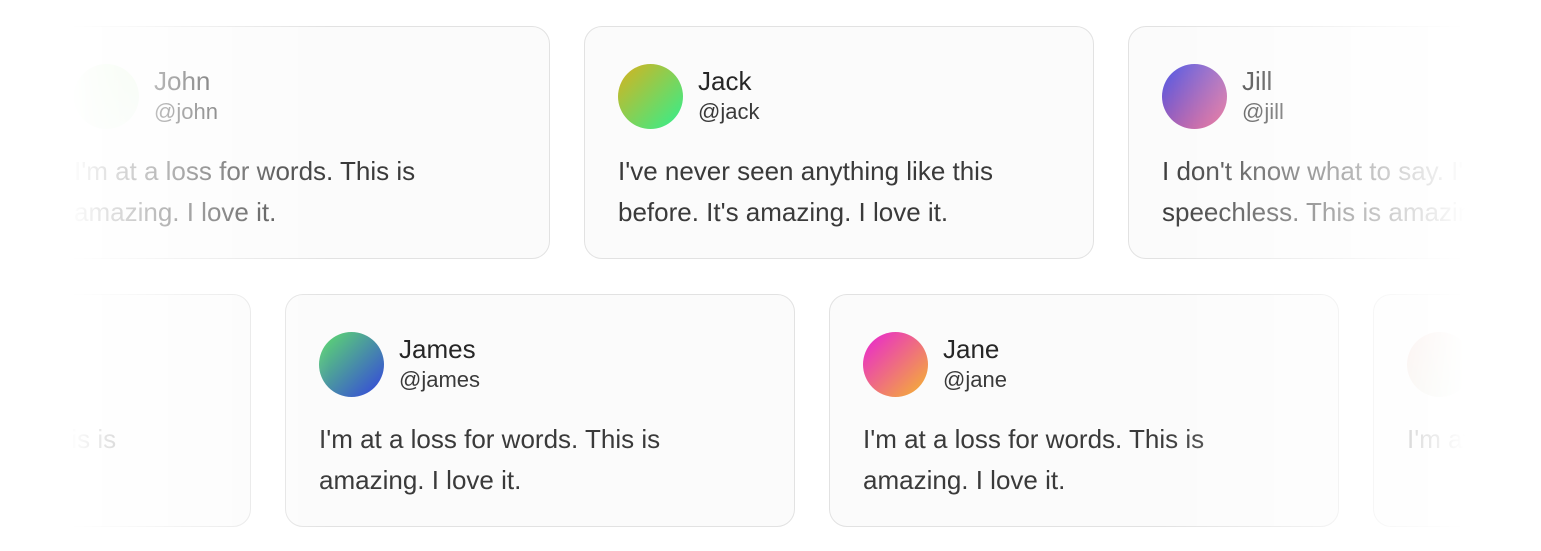 The image size is (1541, 551). What do you see at coordinates (729, 111) in the screenshot?
I see `user-handle: @jack` at bounding box center [729, 111].